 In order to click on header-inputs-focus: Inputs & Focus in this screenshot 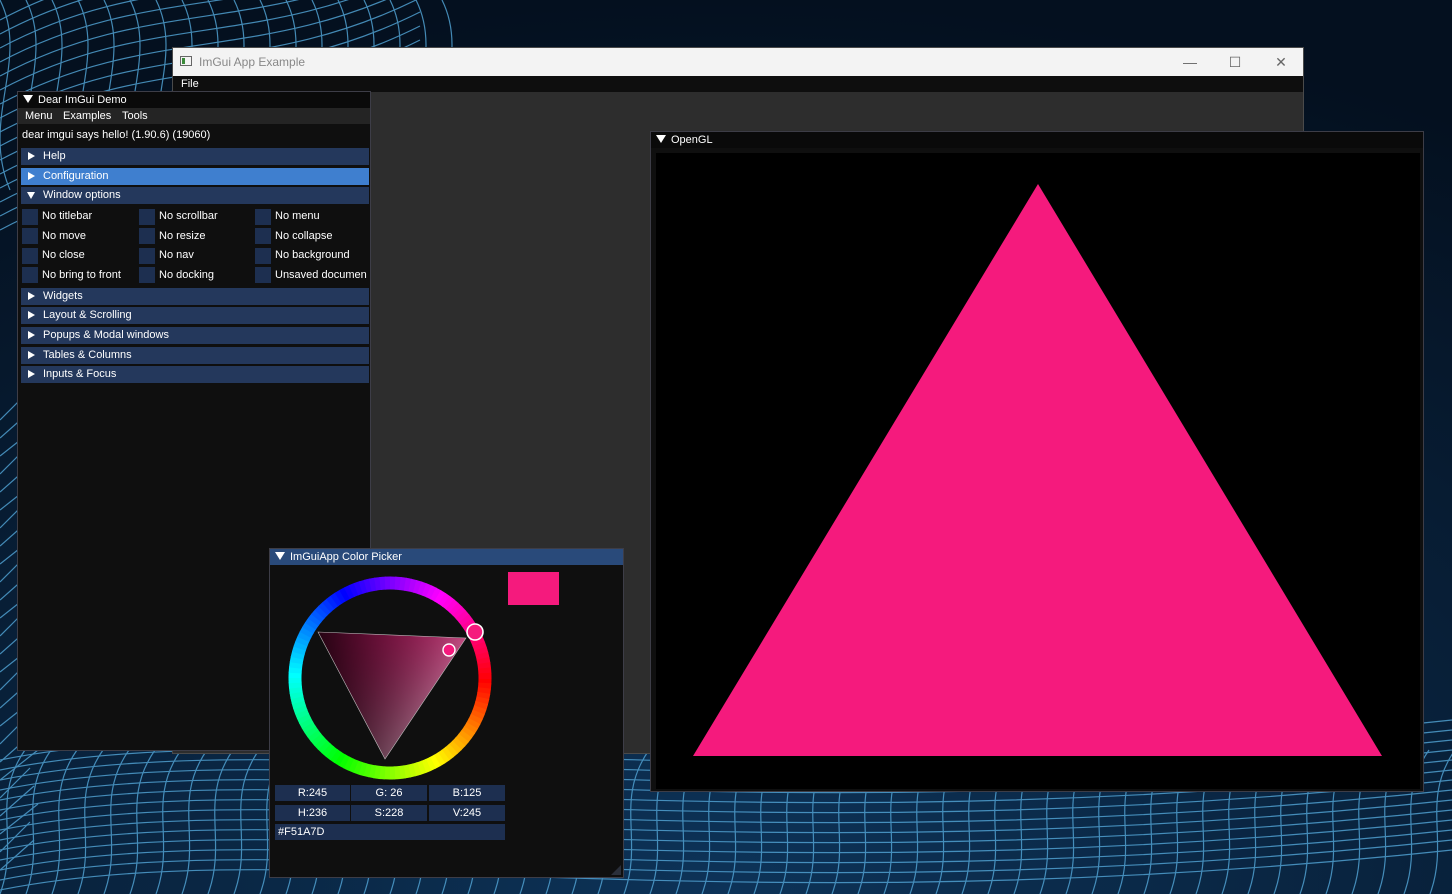, I will do `click(195, 374)`.